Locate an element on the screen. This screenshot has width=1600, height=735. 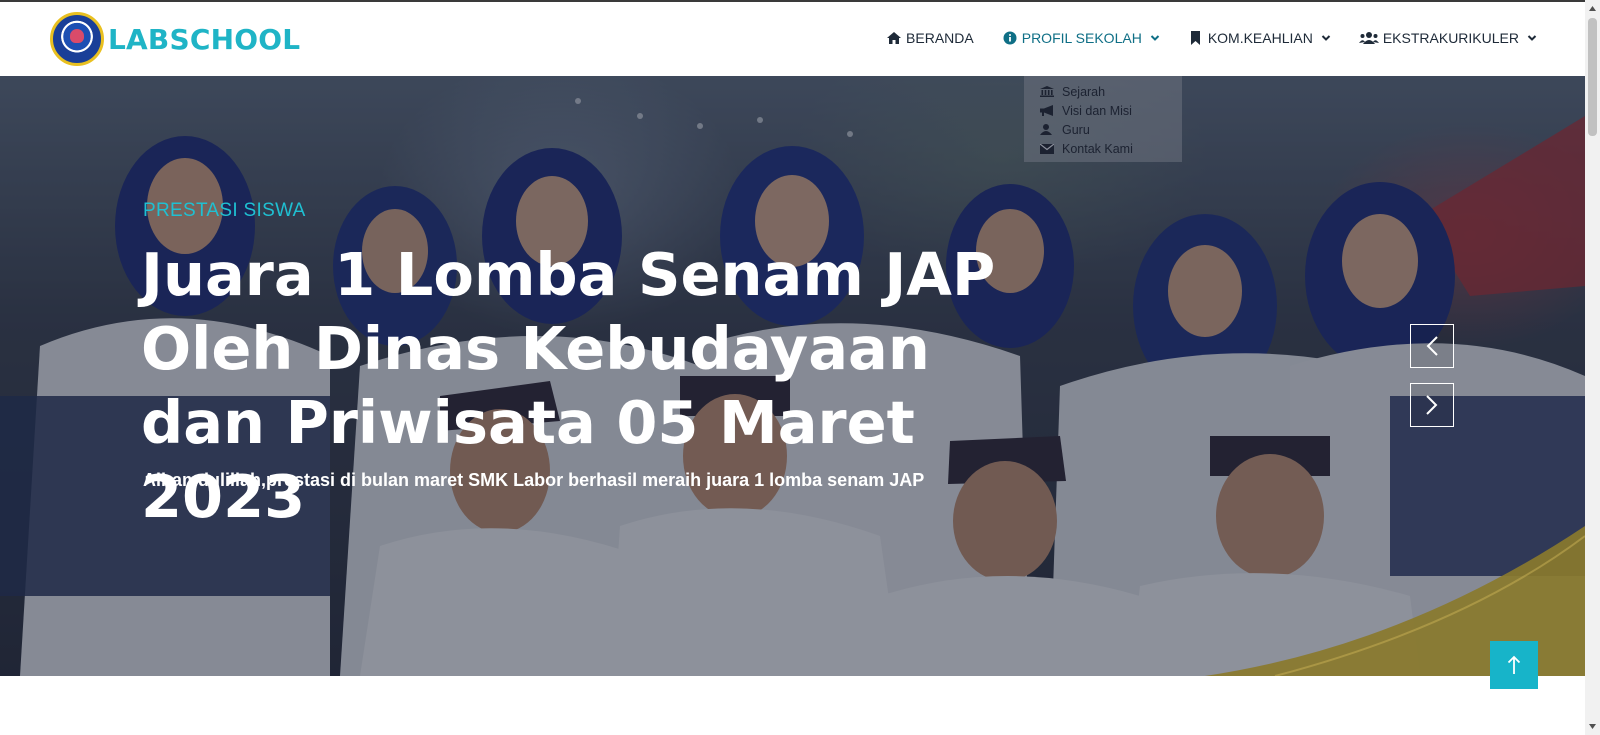
nav-item-label: PROFIL SEKOLAH is located at coordinates (1081, 38).